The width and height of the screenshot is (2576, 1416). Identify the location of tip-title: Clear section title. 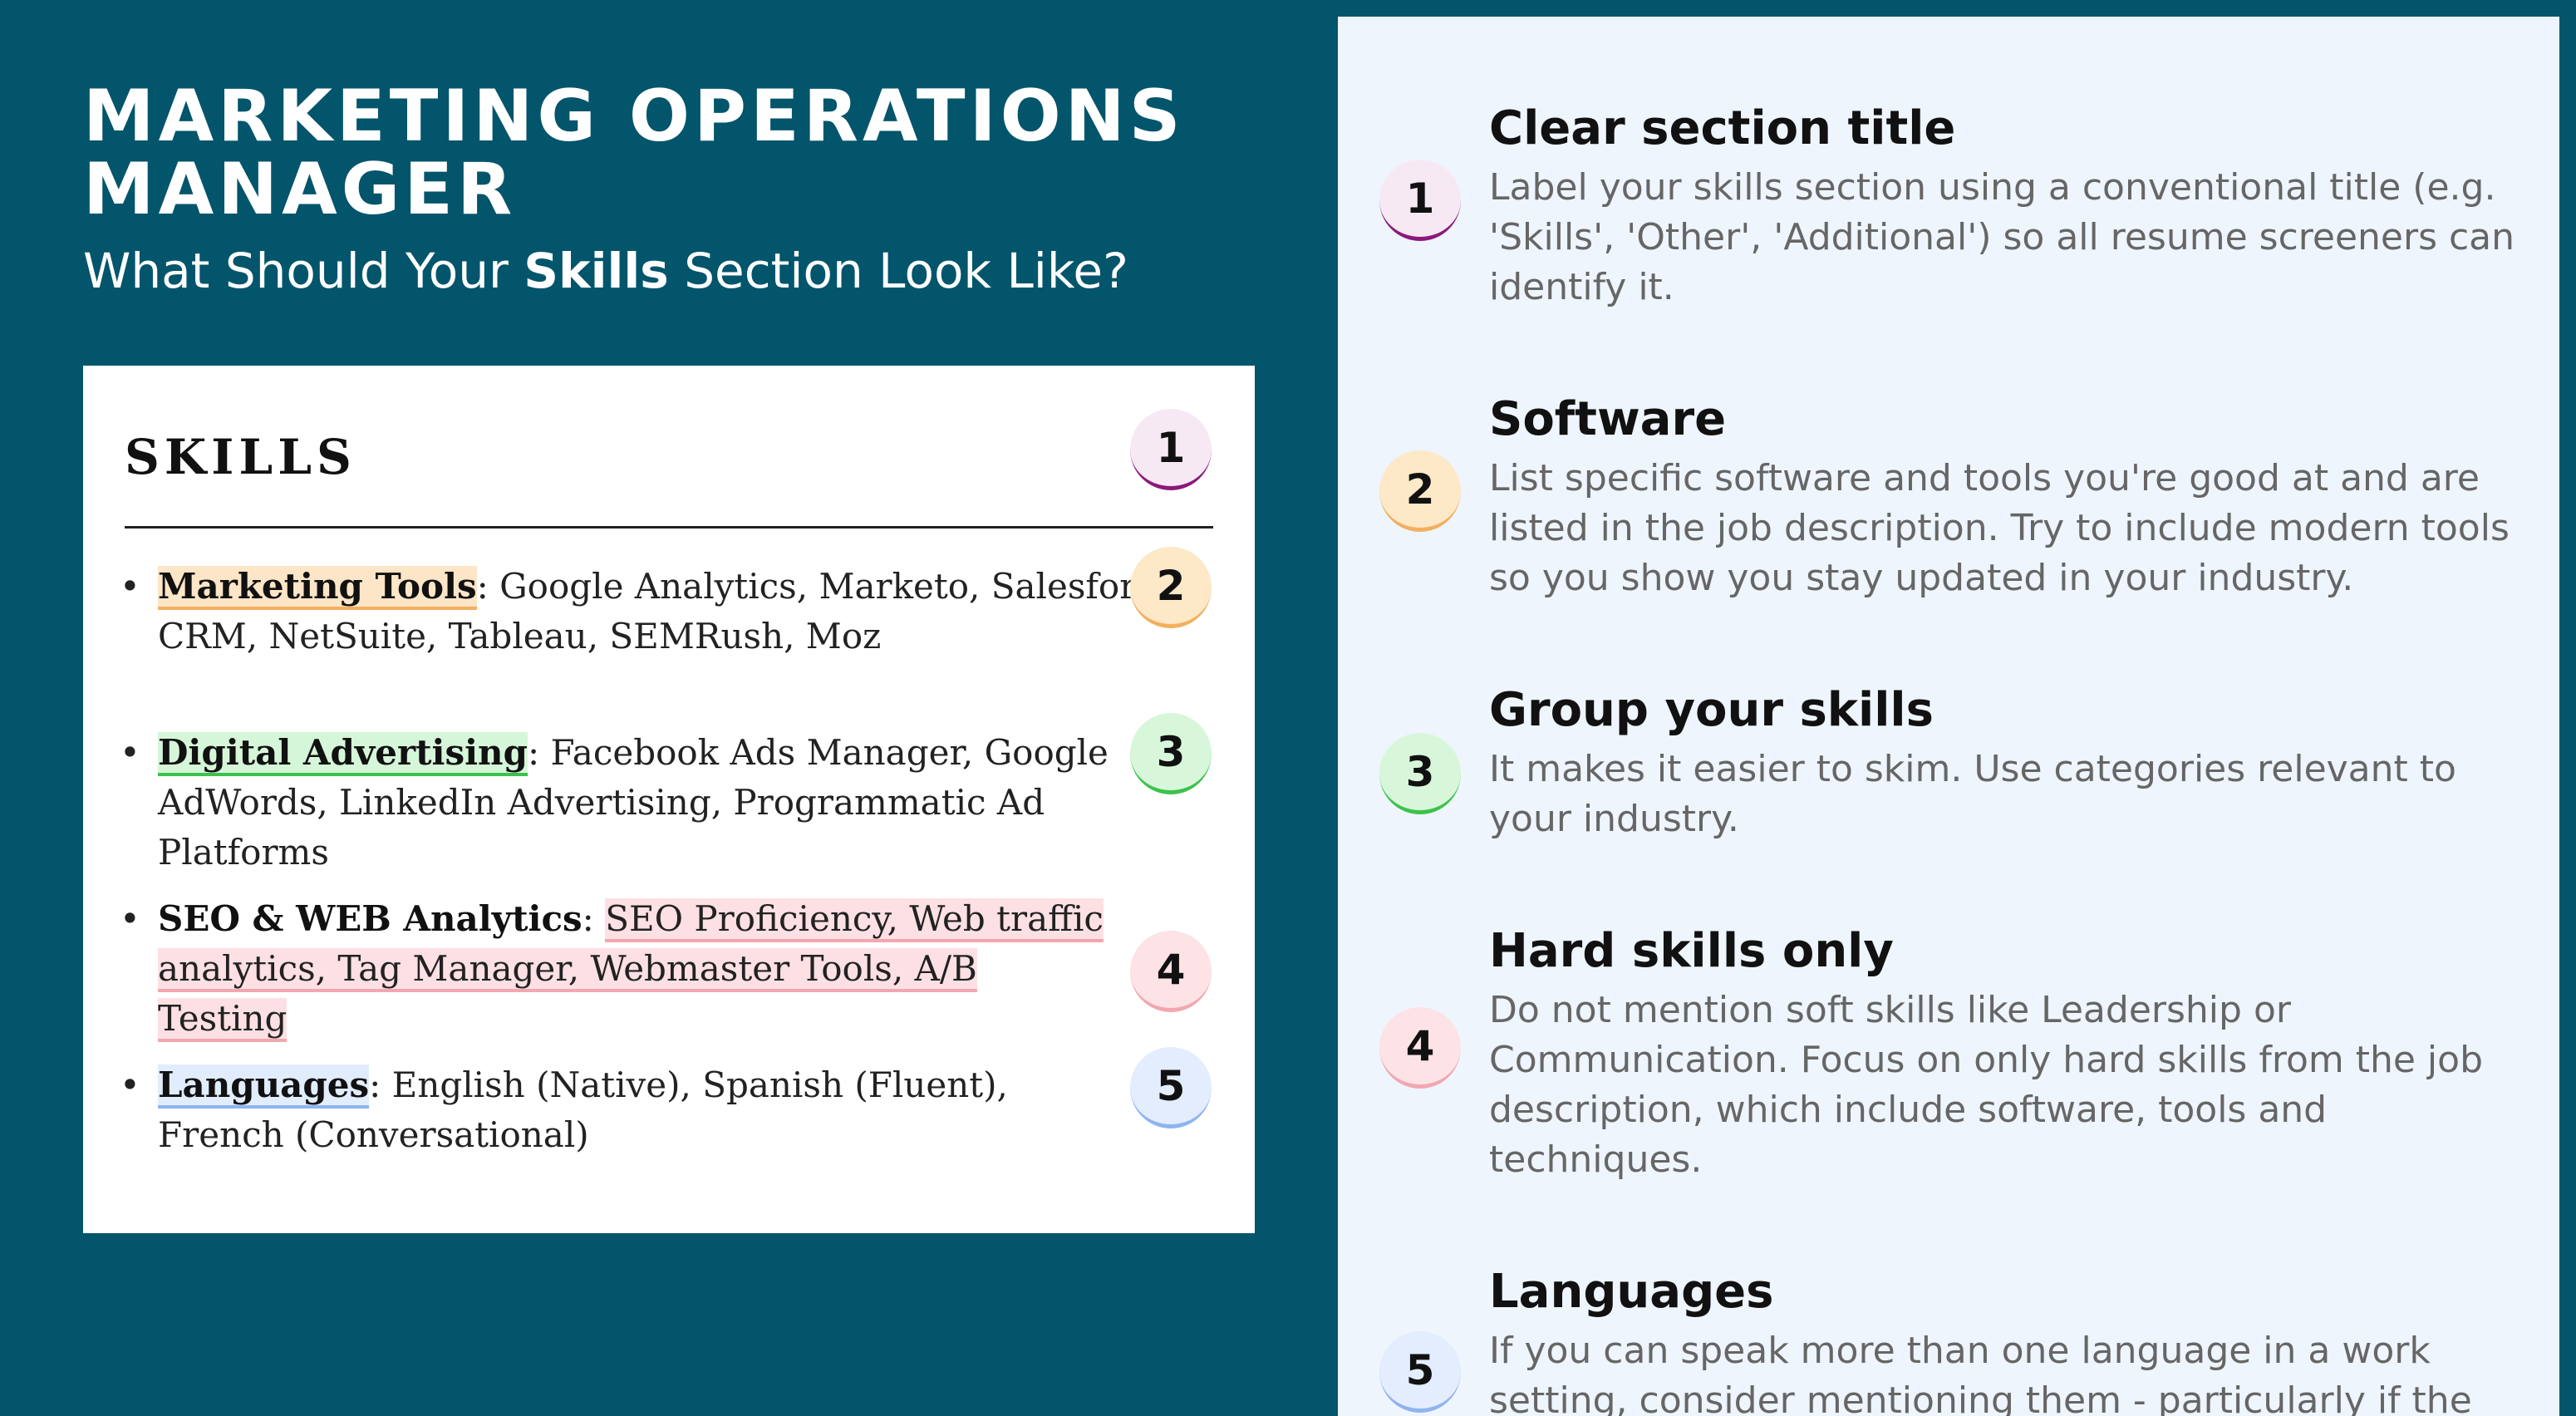
(1723, 128).